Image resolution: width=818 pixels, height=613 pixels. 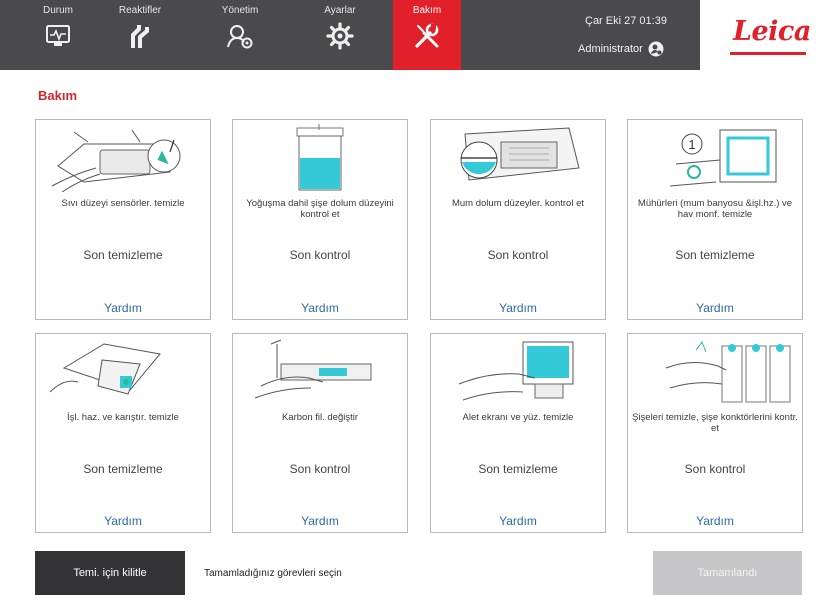 I want to click on tab-settings-label: Ayarlar, so click(x=340, y=10).